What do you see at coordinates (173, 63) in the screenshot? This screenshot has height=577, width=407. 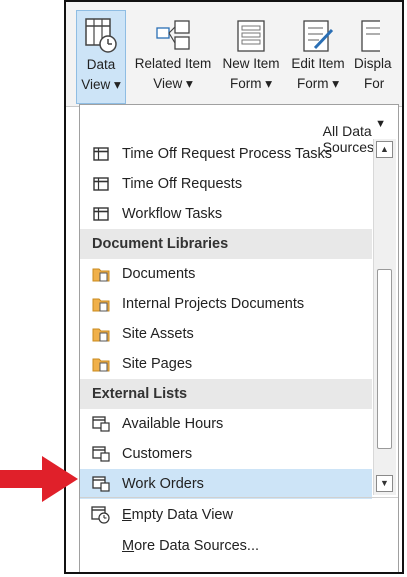 I see `related-item-view-label-1: Related Item` at bounding box center [173, 63].